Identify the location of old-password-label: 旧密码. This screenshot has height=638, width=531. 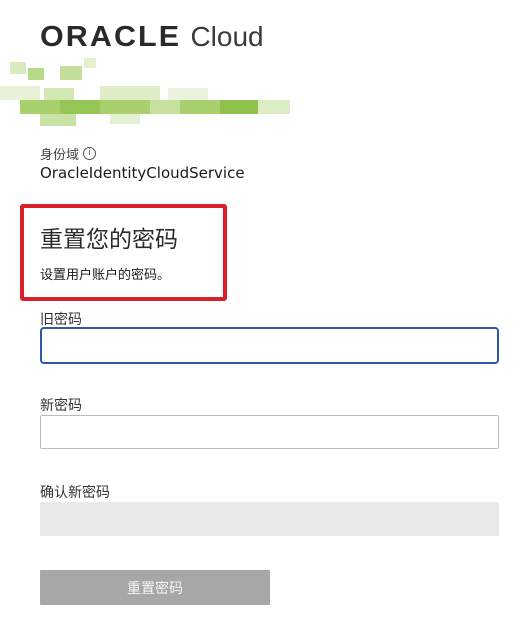
(61, 320).